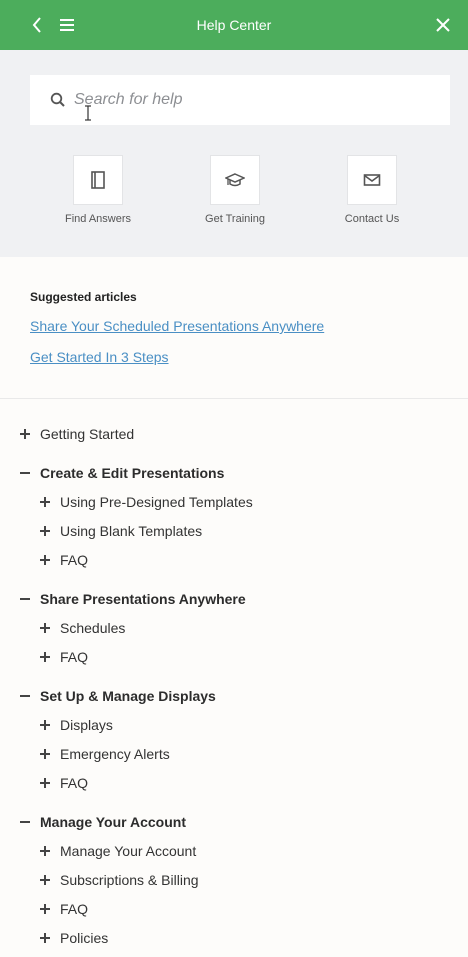  Describe the element at coordinates (235, 219) in the screenshot. I see `get-training-label: Get Training` at that location.